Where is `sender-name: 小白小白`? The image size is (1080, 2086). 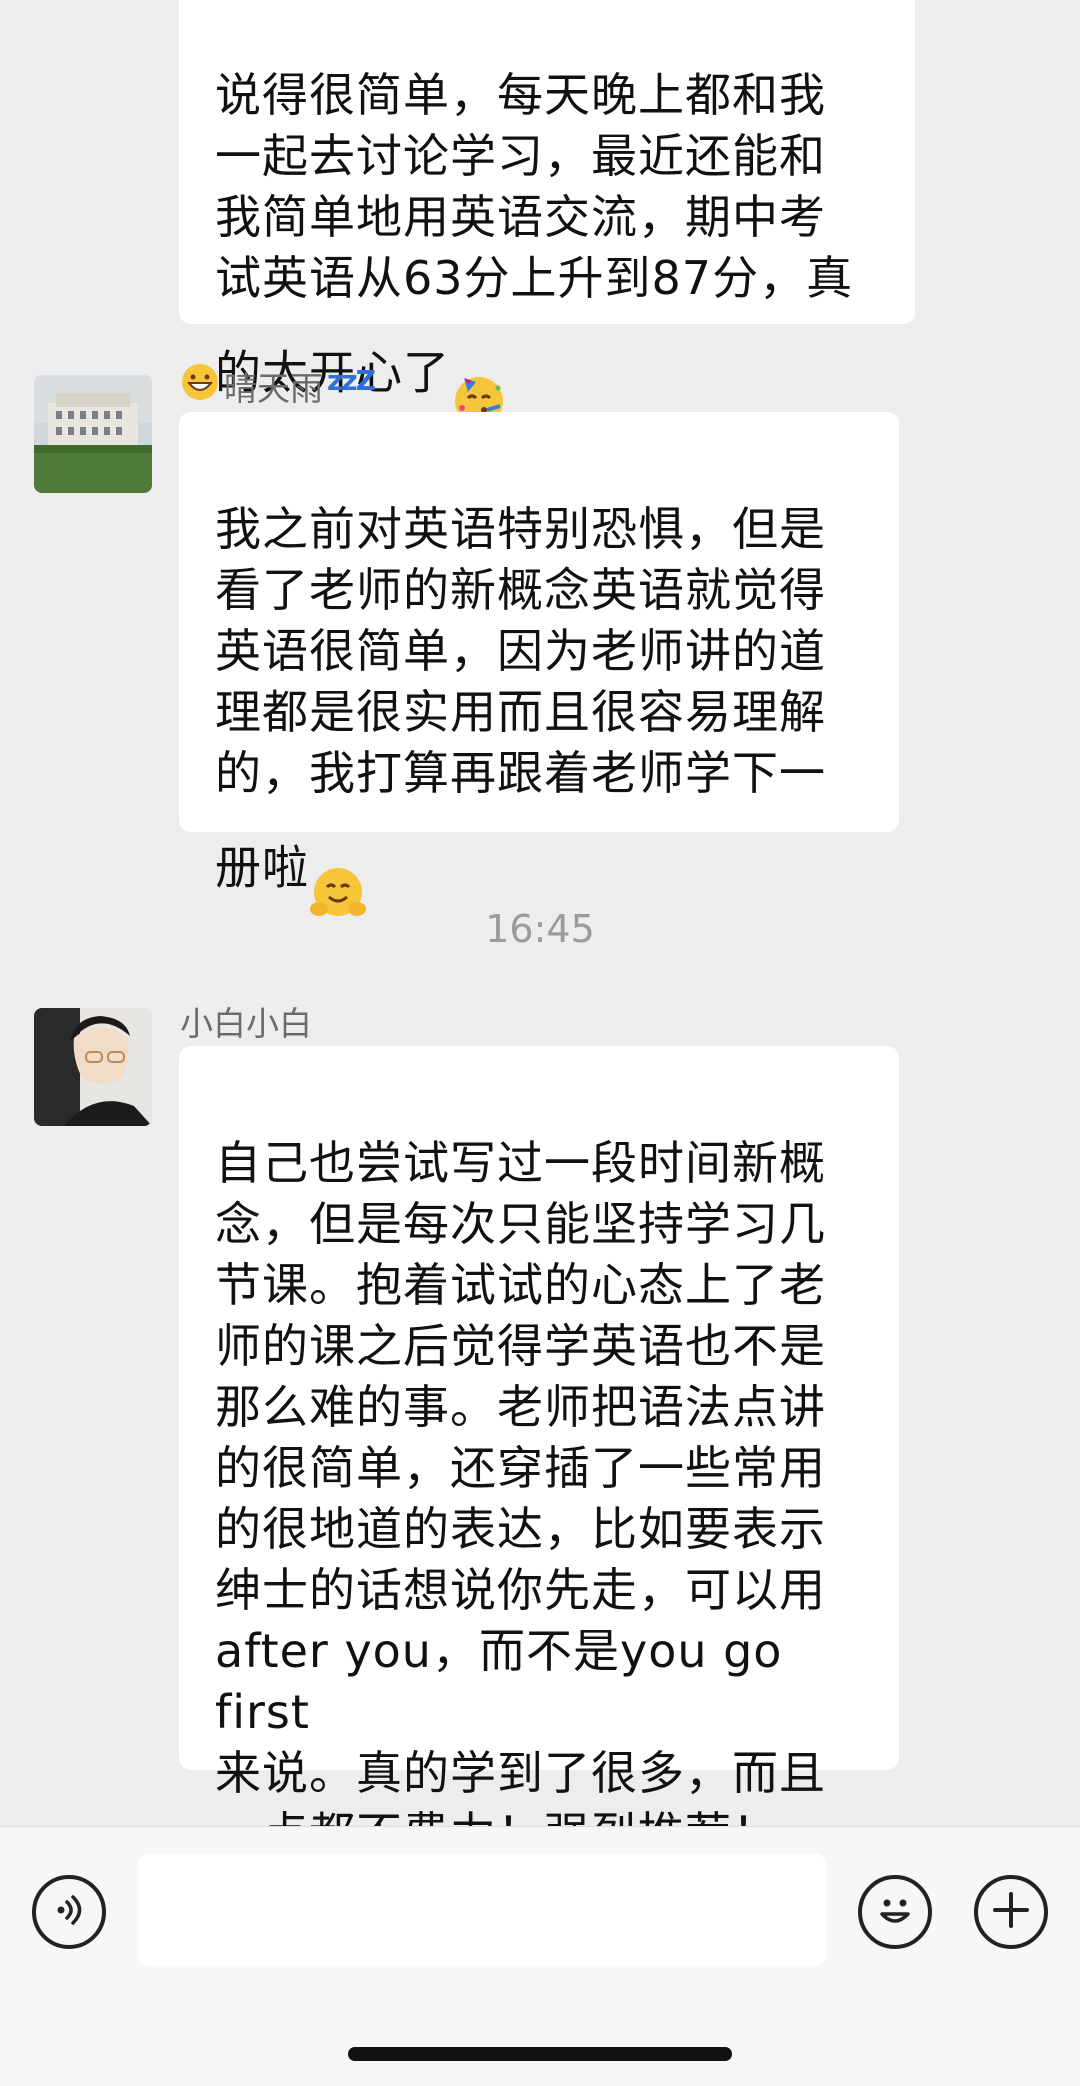
sender-name: 小白小白 is located at coordinates (246, 1023).